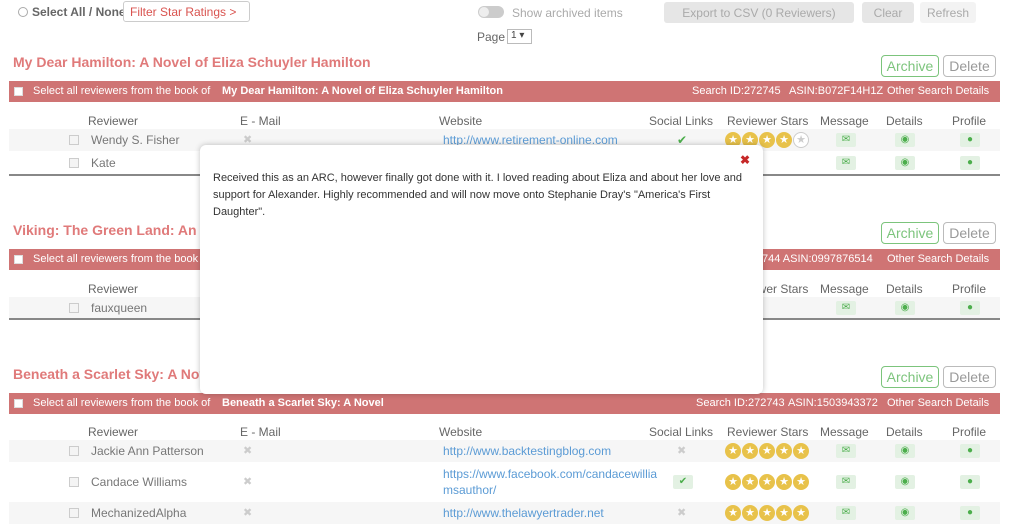  Describe the element at coordinates (550, 474) in the screenshot. I see `website-line: https://www.facebook.com/candacewillia` at that location.